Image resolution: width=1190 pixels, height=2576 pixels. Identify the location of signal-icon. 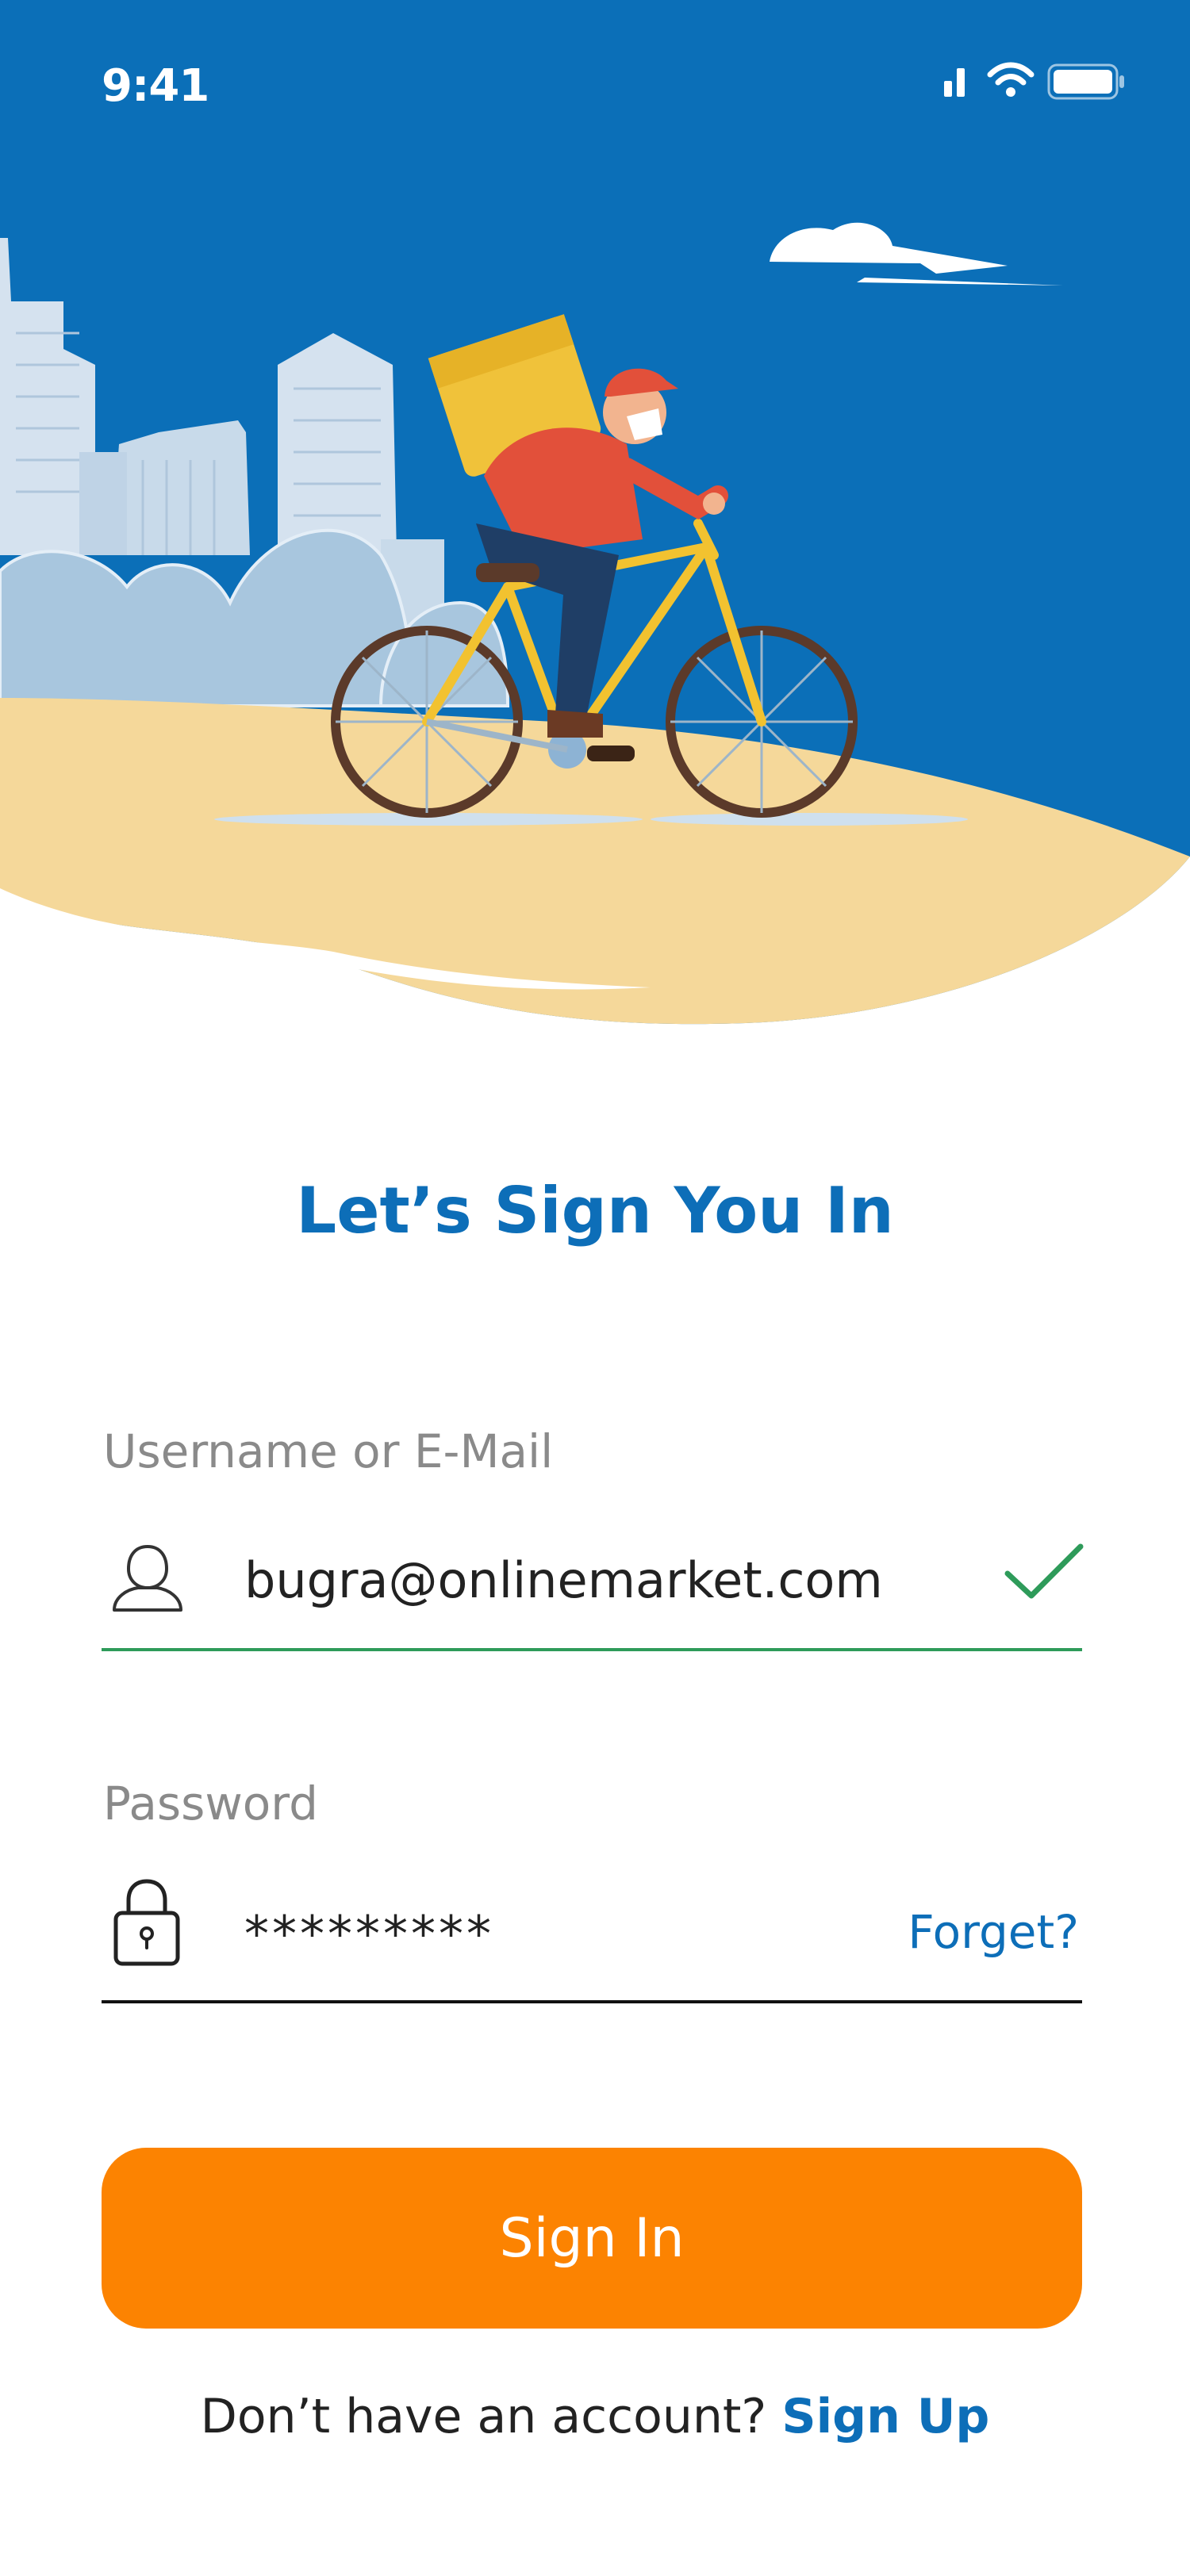
(954, 82).